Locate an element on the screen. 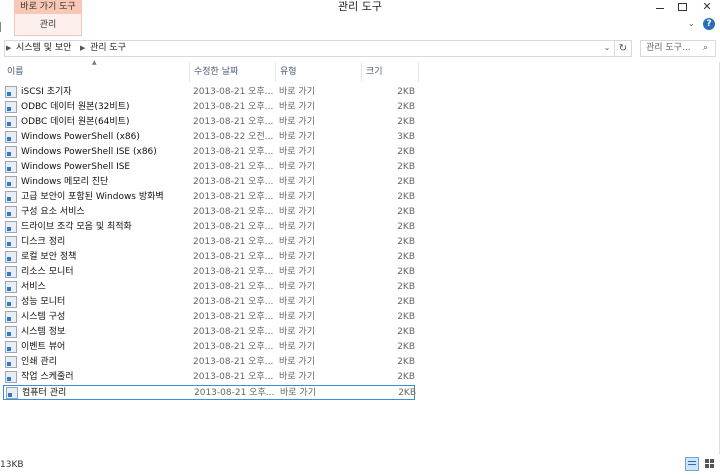  file-row: 디스크 정리 2013-08-21 오후... 바로 가기 2KB is located at coordinates (209, 242).